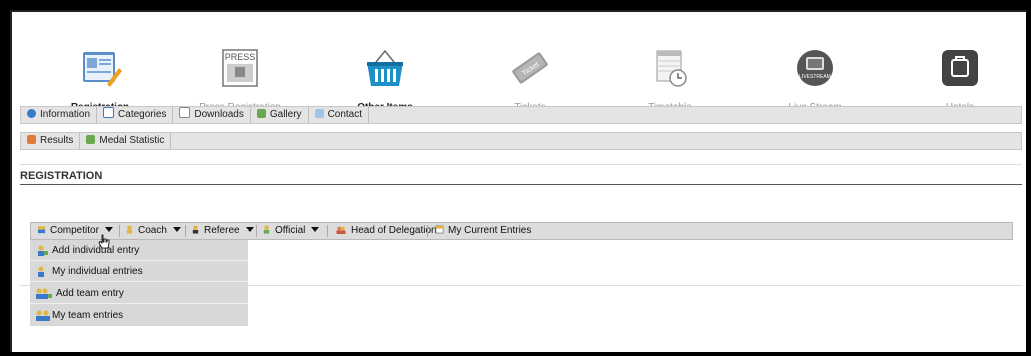 The width and height of the screenshot is (1031, 356). Describe the element at coordinates (285, 114) in the screenshot. I see `nav-label: Gallery` at that location.